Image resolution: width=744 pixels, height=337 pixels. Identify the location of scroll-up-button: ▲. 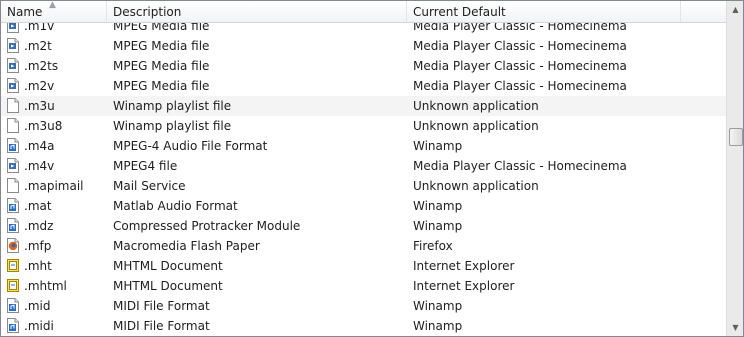
(735, 9).